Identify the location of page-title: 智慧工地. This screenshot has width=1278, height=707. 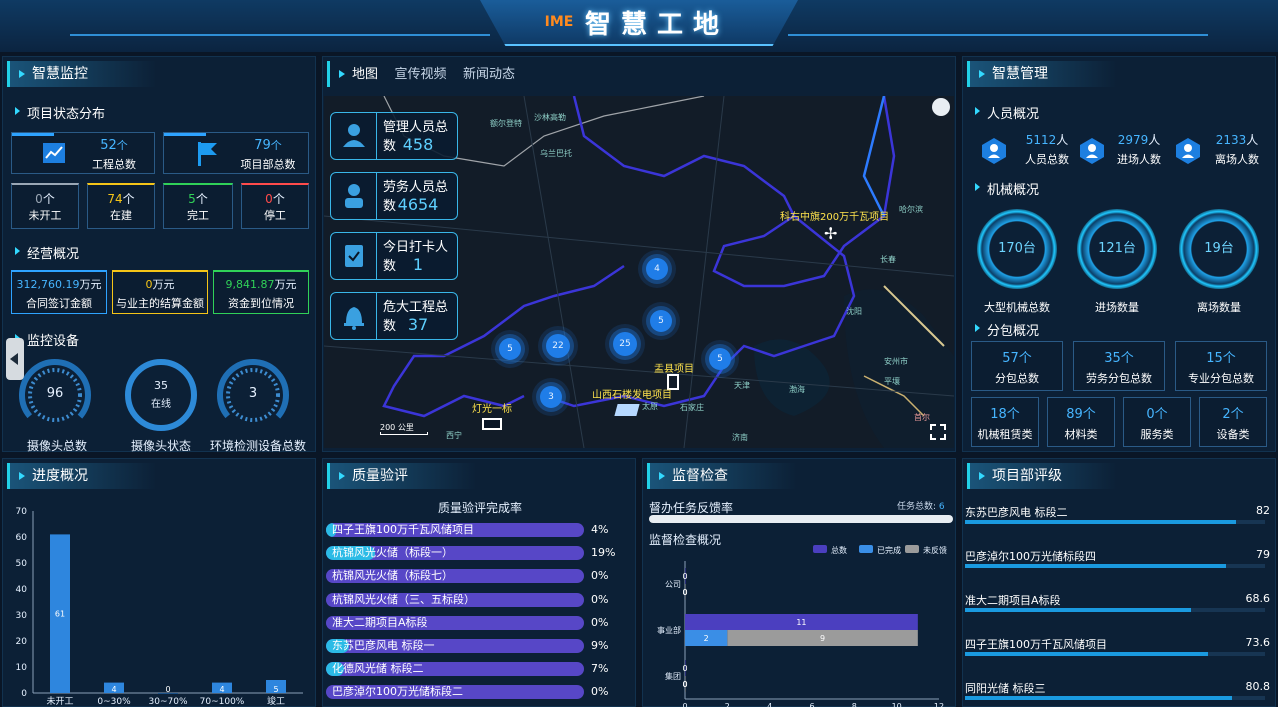
(657, 25).